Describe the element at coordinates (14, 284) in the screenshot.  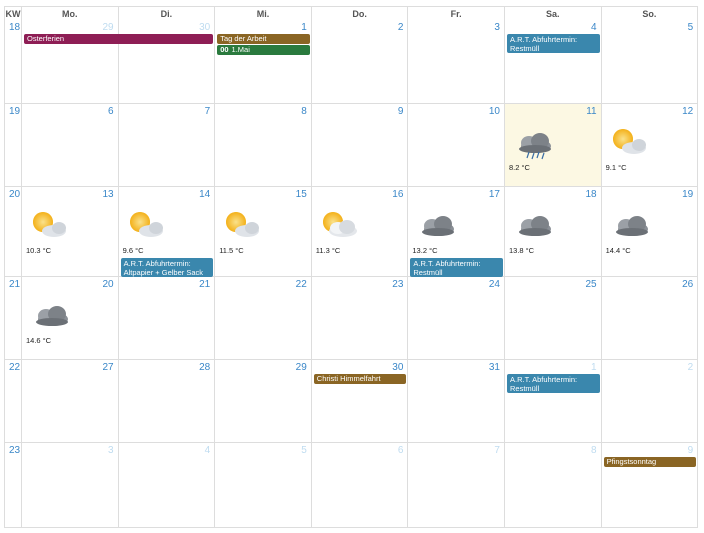
I see `week-number: 21` at that location.